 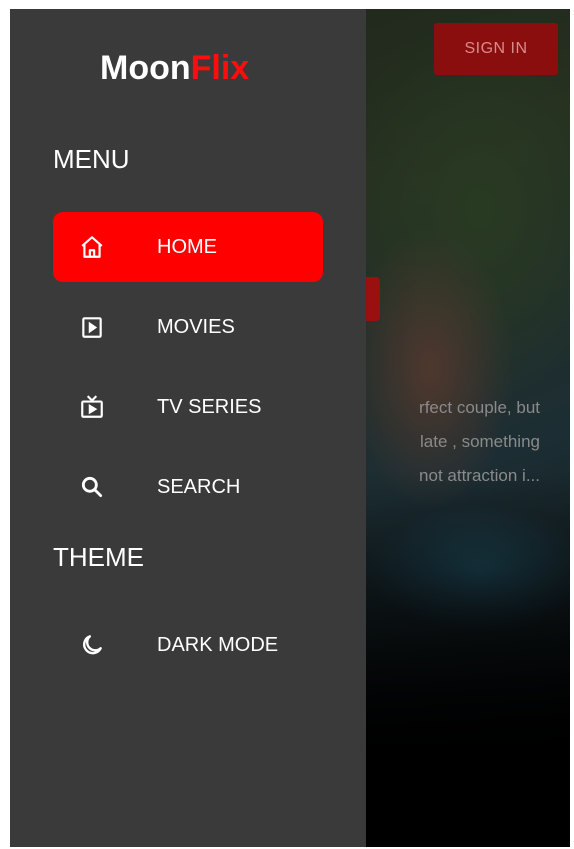 I want to click on menu-section-title: MENU, so click(x=91, y=159).